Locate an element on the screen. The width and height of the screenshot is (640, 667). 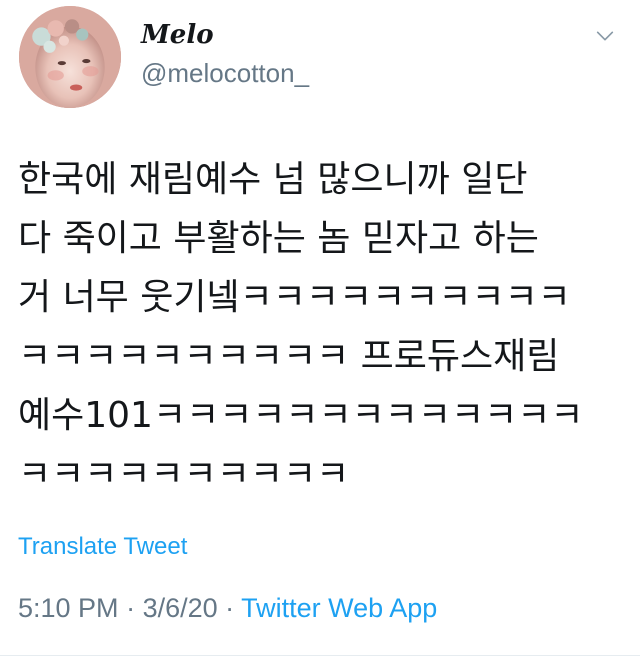
author-handle: @melocotton_ is located at coordinates (225, 73).